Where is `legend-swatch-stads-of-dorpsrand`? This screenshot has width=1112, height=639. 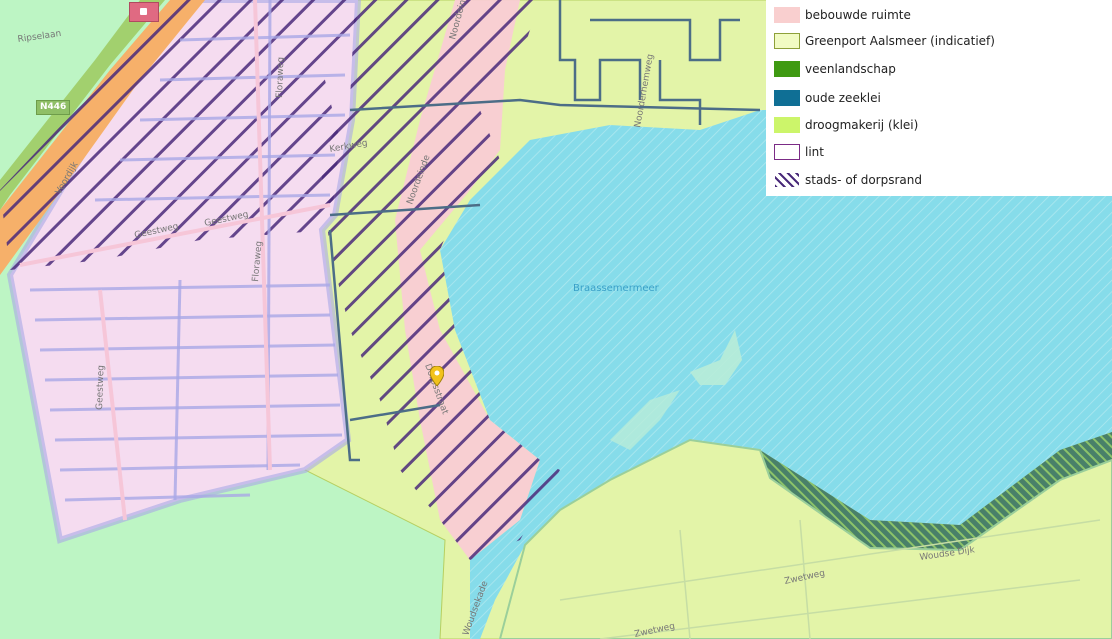
legend-swatch-stads-of-dorpsrand is located at coordinates (787, 180).